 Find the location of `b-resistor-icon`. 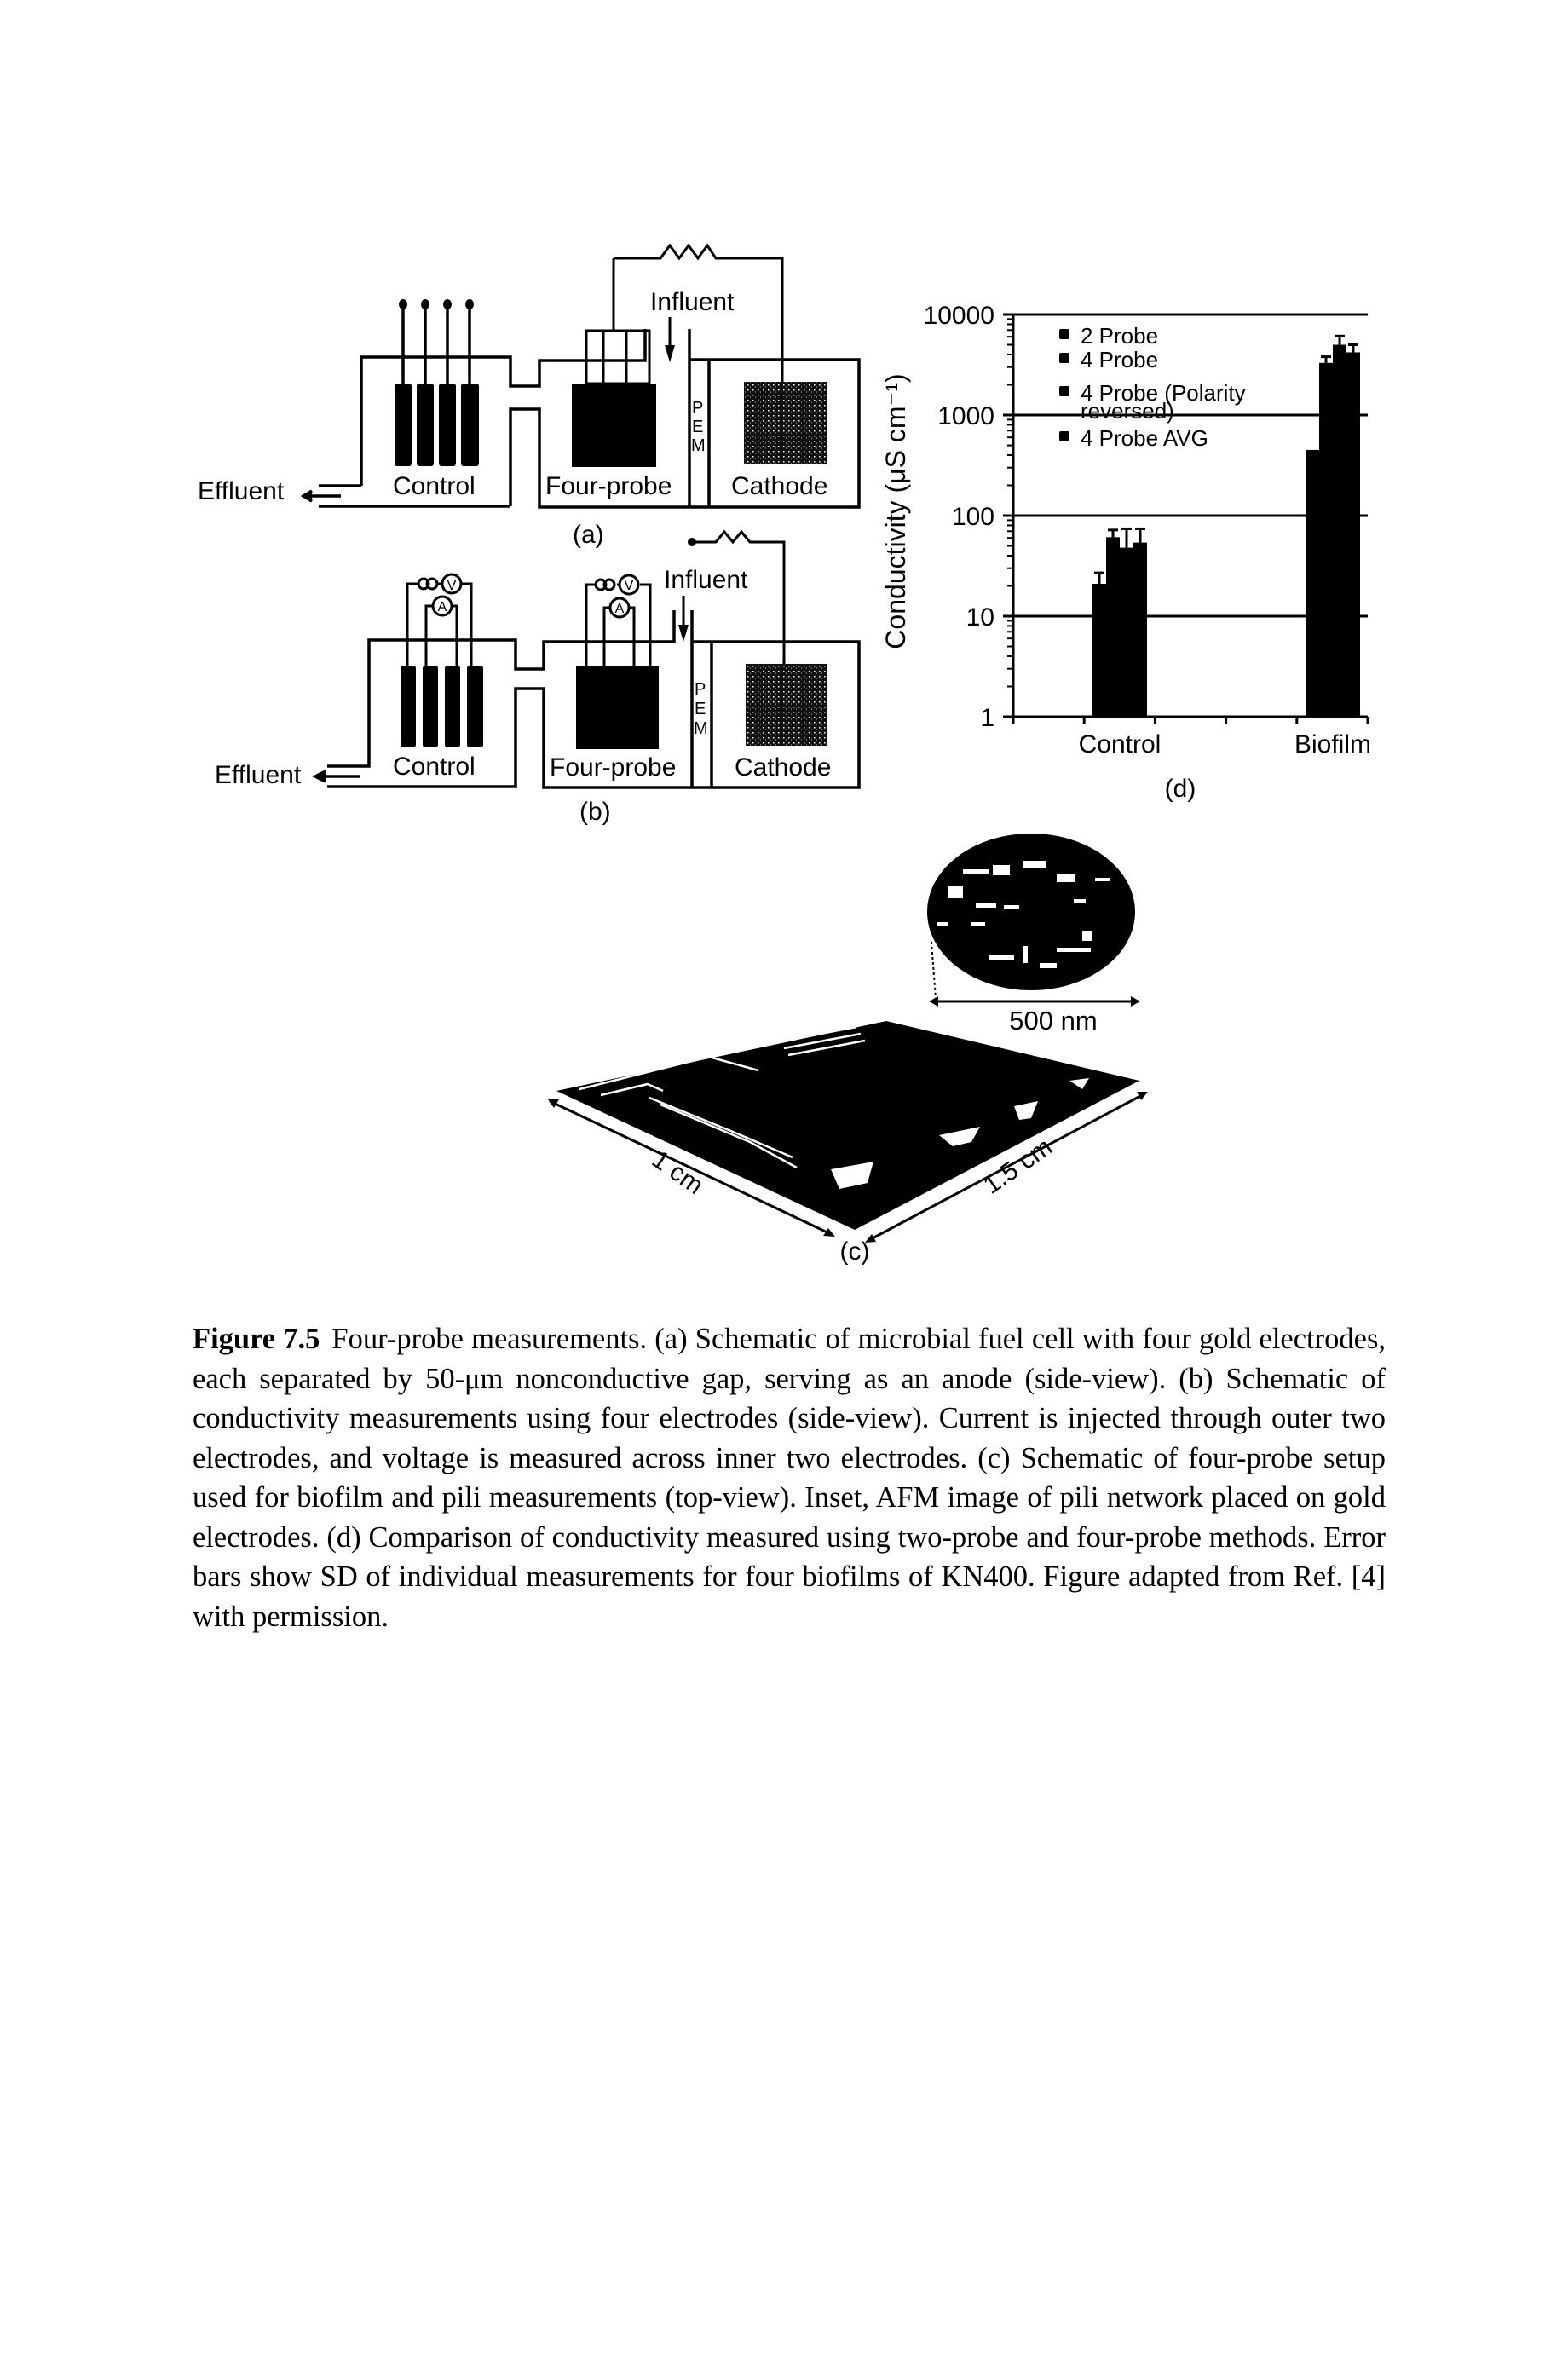

b-resistor-icon is located at coordinates (739, 597).